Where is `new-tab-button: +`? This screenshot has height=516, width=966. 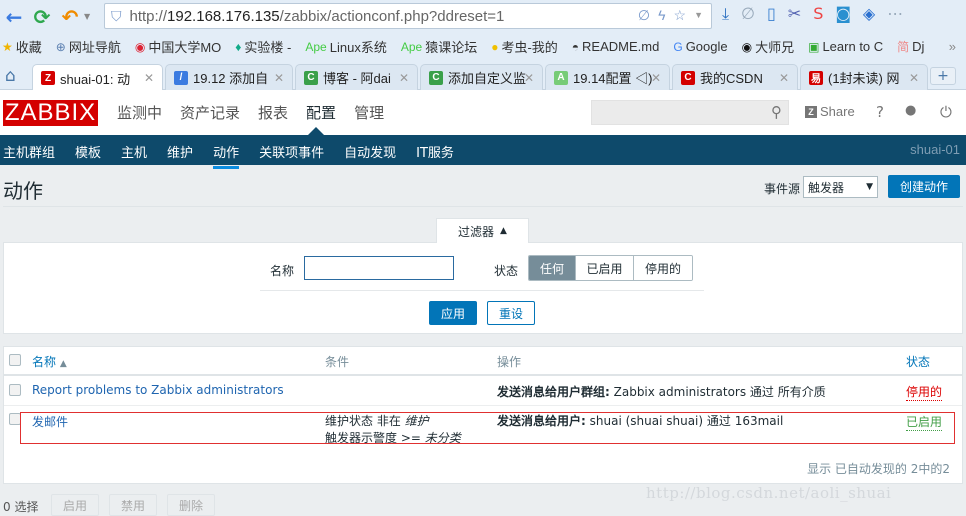
new-tab-button: + is located at coordinates (943, 76).